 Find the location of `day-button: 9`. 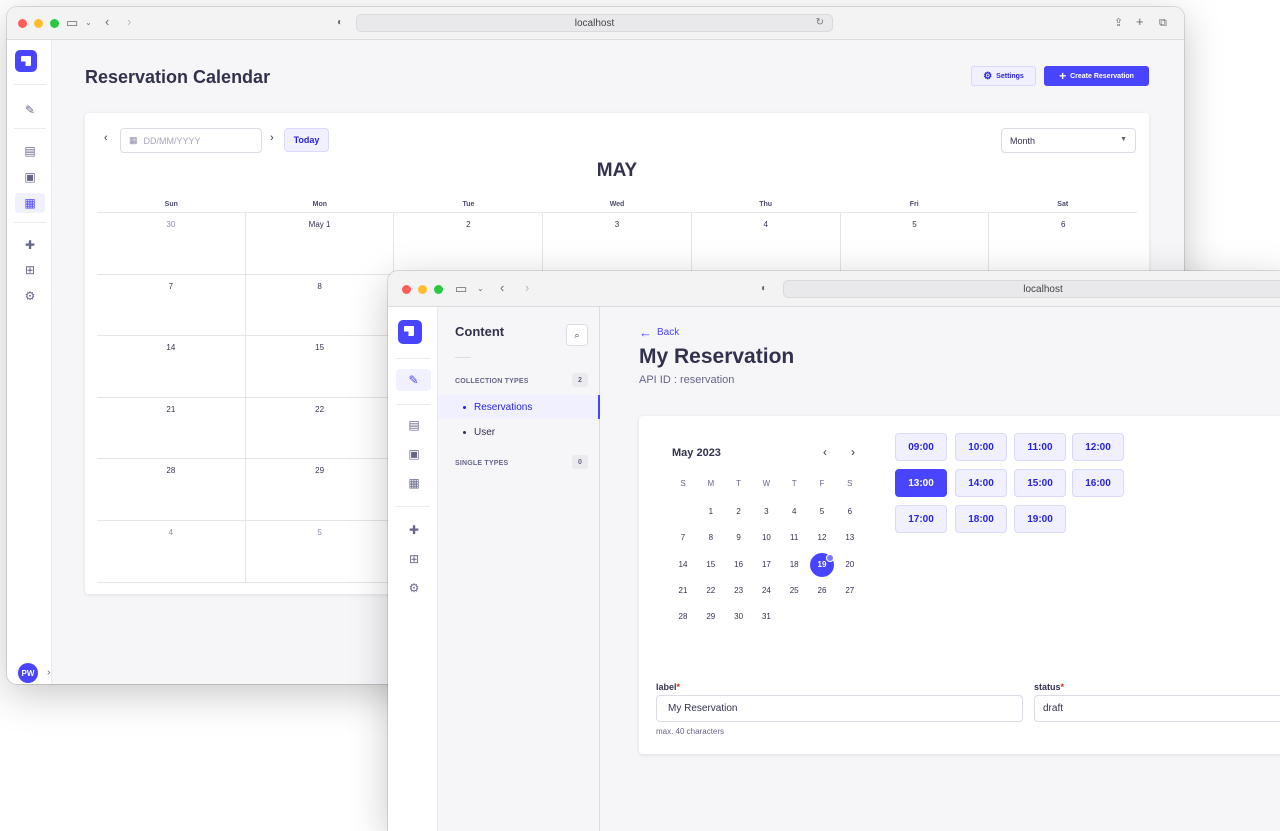

day-button: 9 is located at coordinates (739, 538).